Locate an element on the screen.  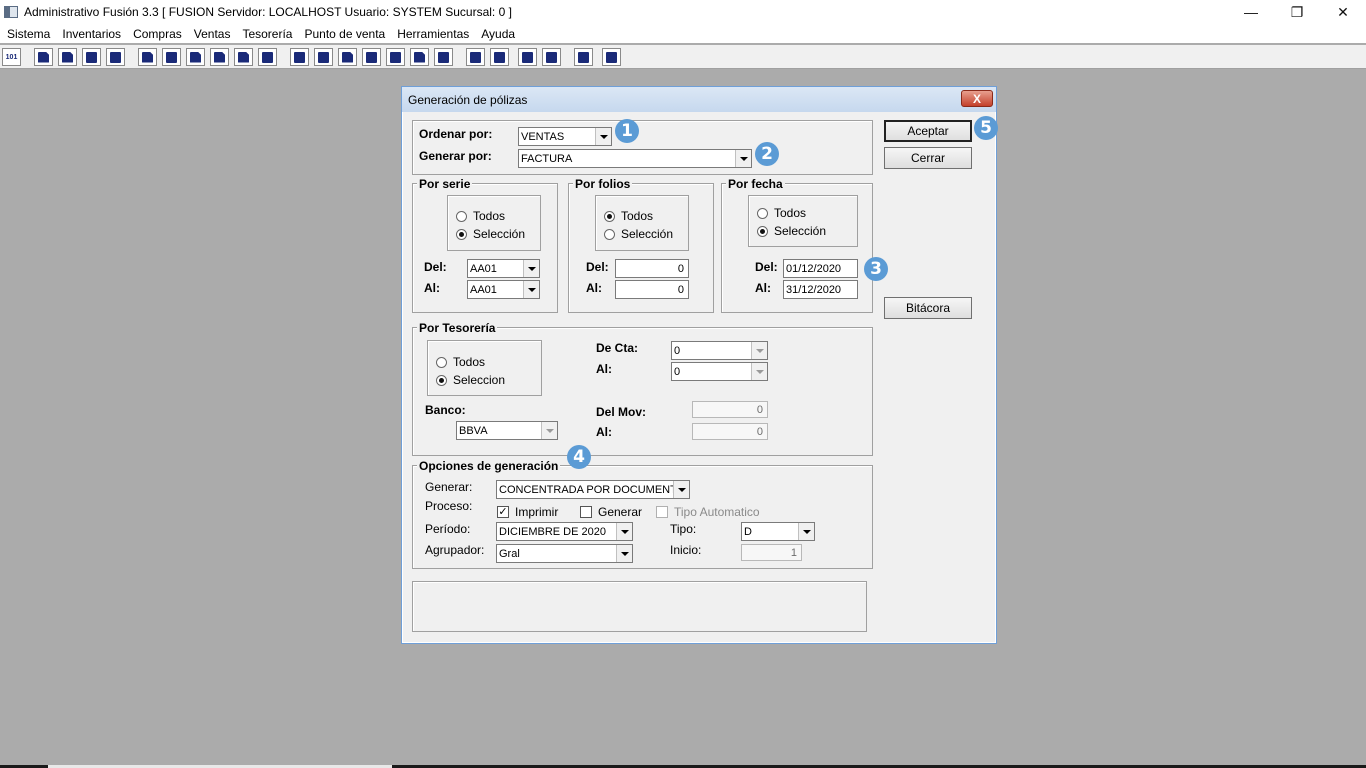
tesoreria-seleccion-radio: Seleccion is located at coordinates (470, 380).